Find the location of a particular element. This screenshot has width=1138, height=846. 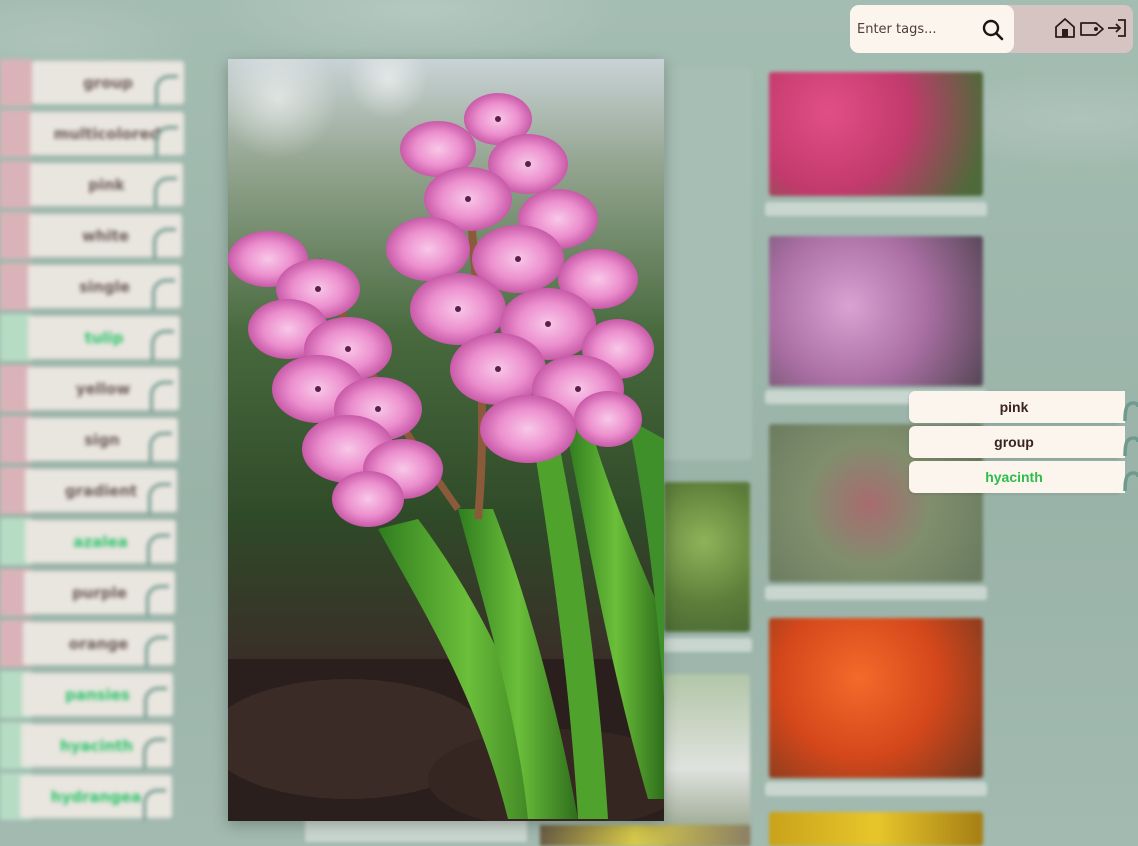

tag-pill: purple is located at coordinates (99, 593).